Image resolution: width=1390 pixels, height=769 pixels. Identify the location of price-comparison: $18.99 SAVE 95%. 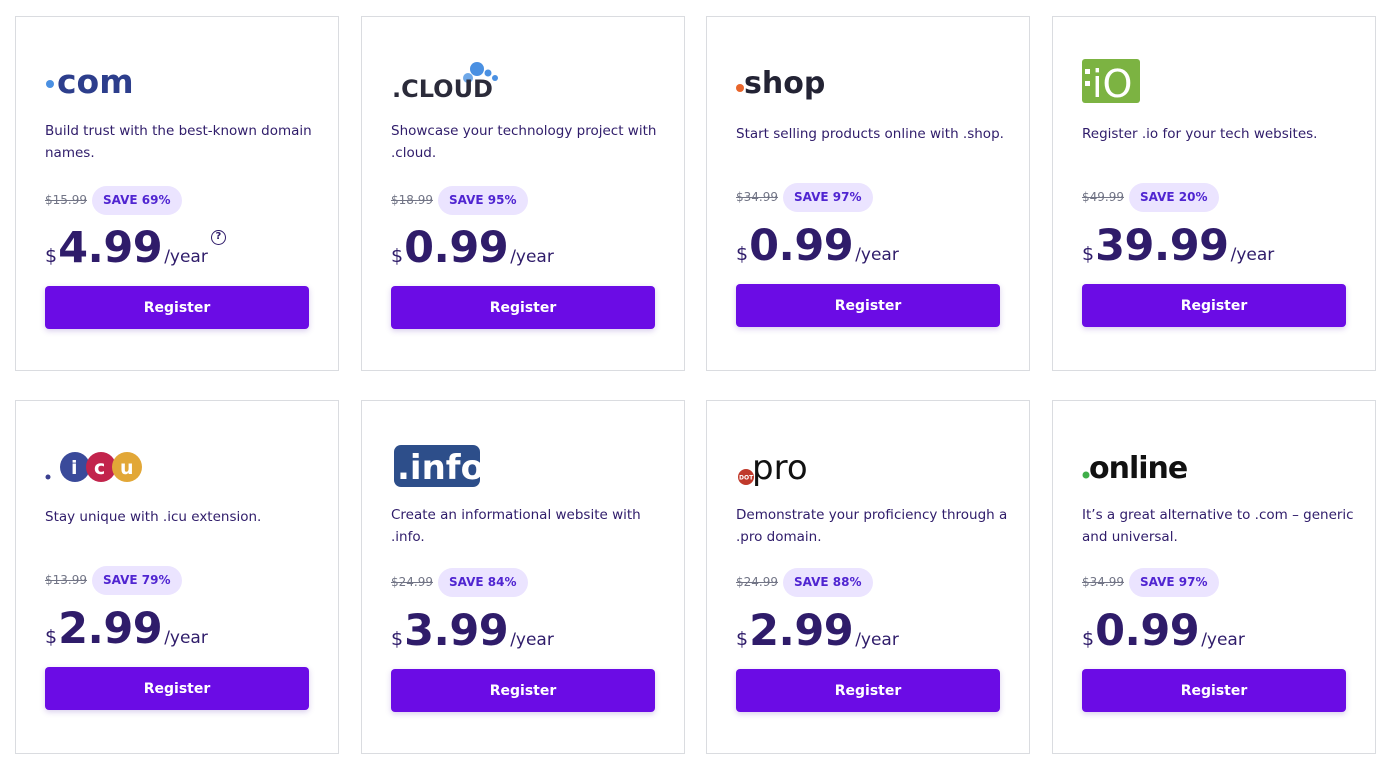
(459, 200).